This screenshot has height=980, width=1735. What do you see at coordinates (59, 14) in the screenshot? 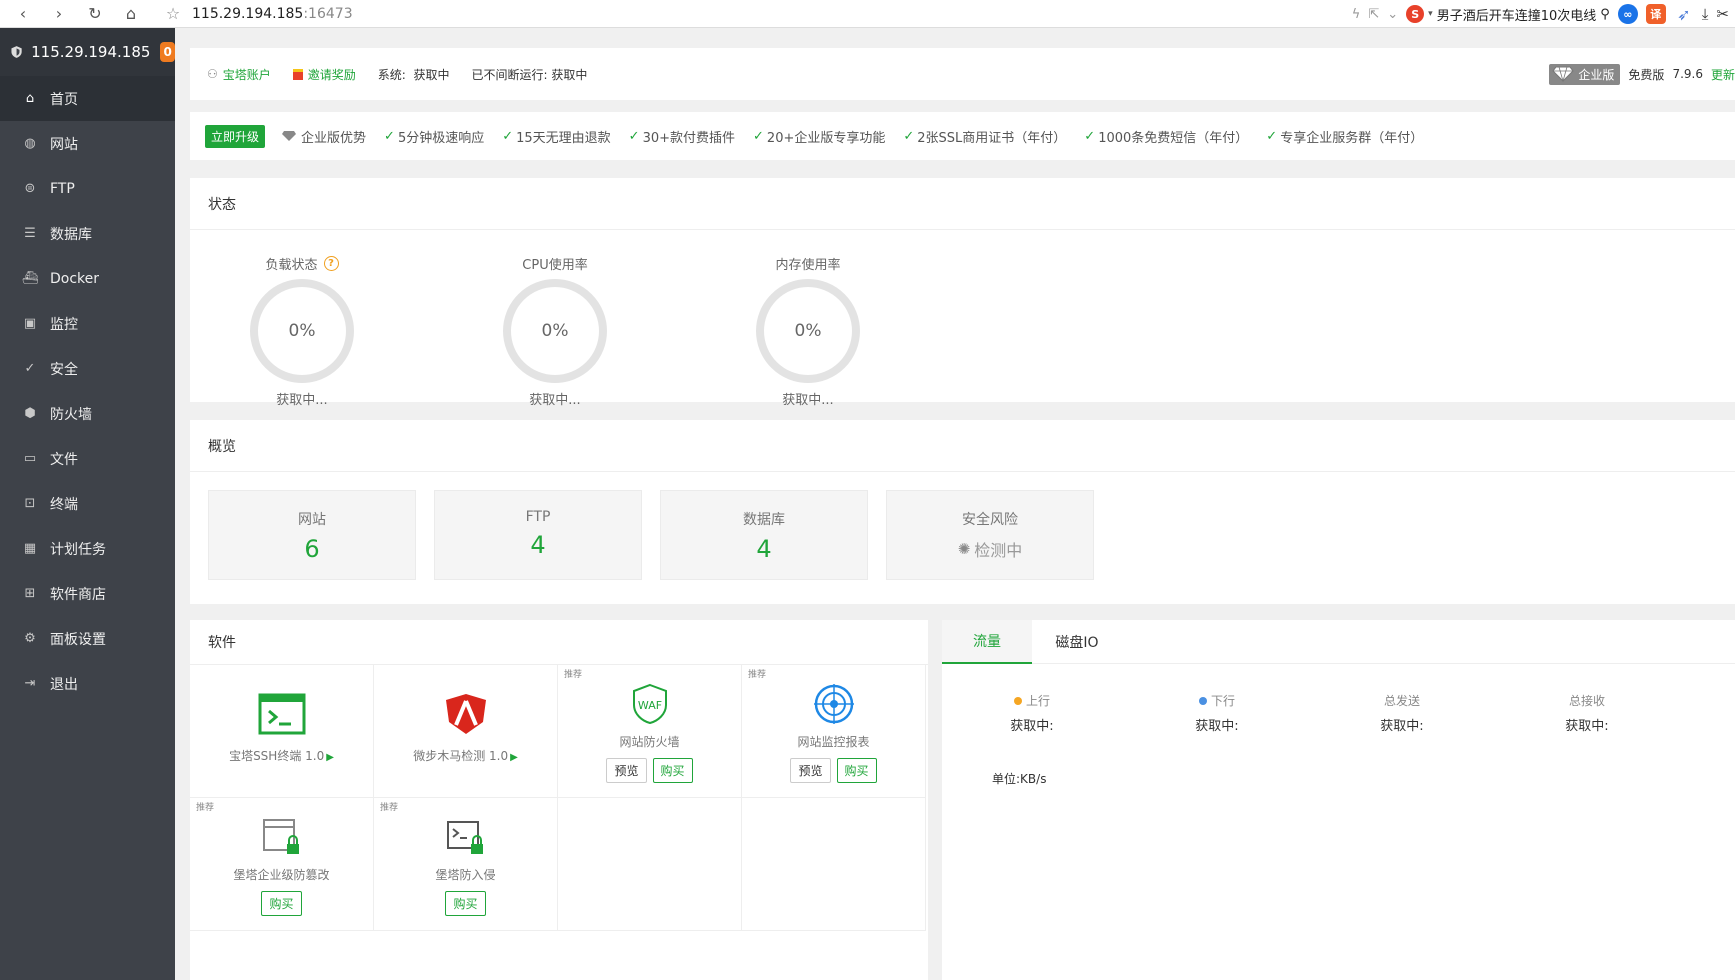
I see `forward-icon: ›` at bounding box center [59, 14].